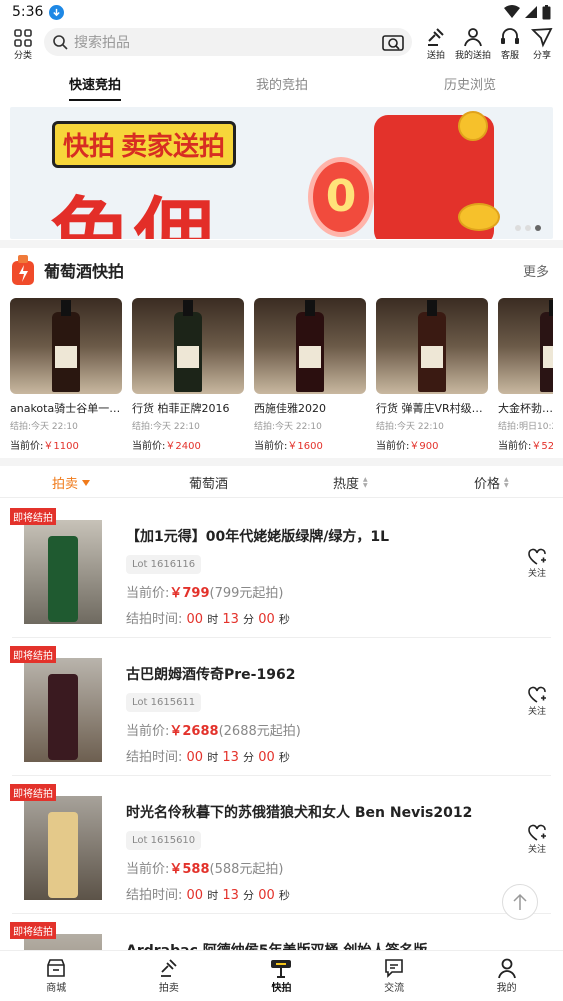 This screenshot has width=563, height=1001. What do you see at coordinates (281, 483) in the screenshot?
I see `filter-bar: 拍卖 葡萄酒 热度 ▲ ▼ 价格 ▲ ▼` at bounding box center [281, 483].